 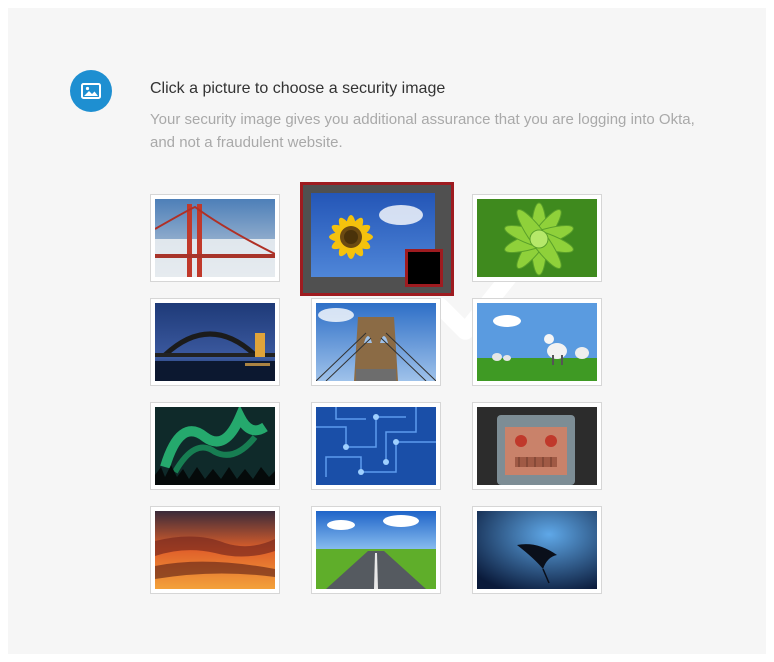 I want to click on image-tile-country-road, so click(x=376, y=550).